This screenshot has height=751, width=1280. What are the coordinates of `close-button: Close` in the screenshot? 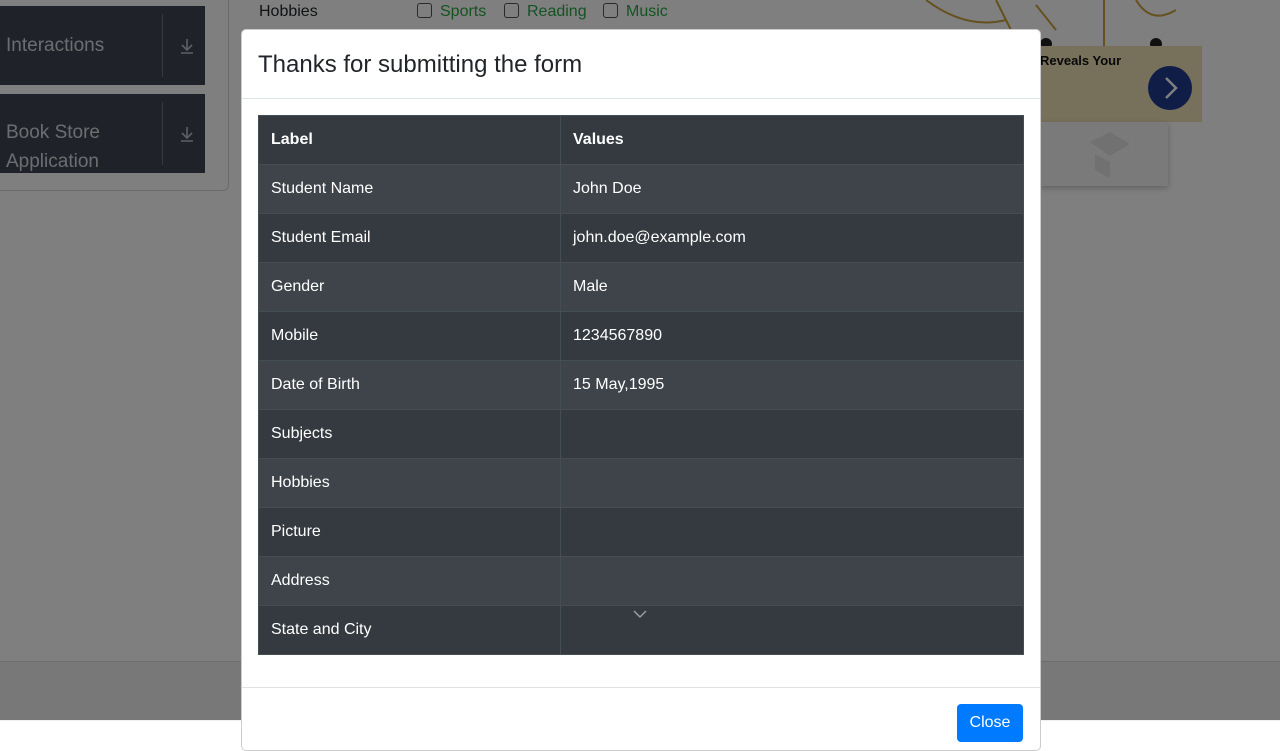 It's located at (990, 723).